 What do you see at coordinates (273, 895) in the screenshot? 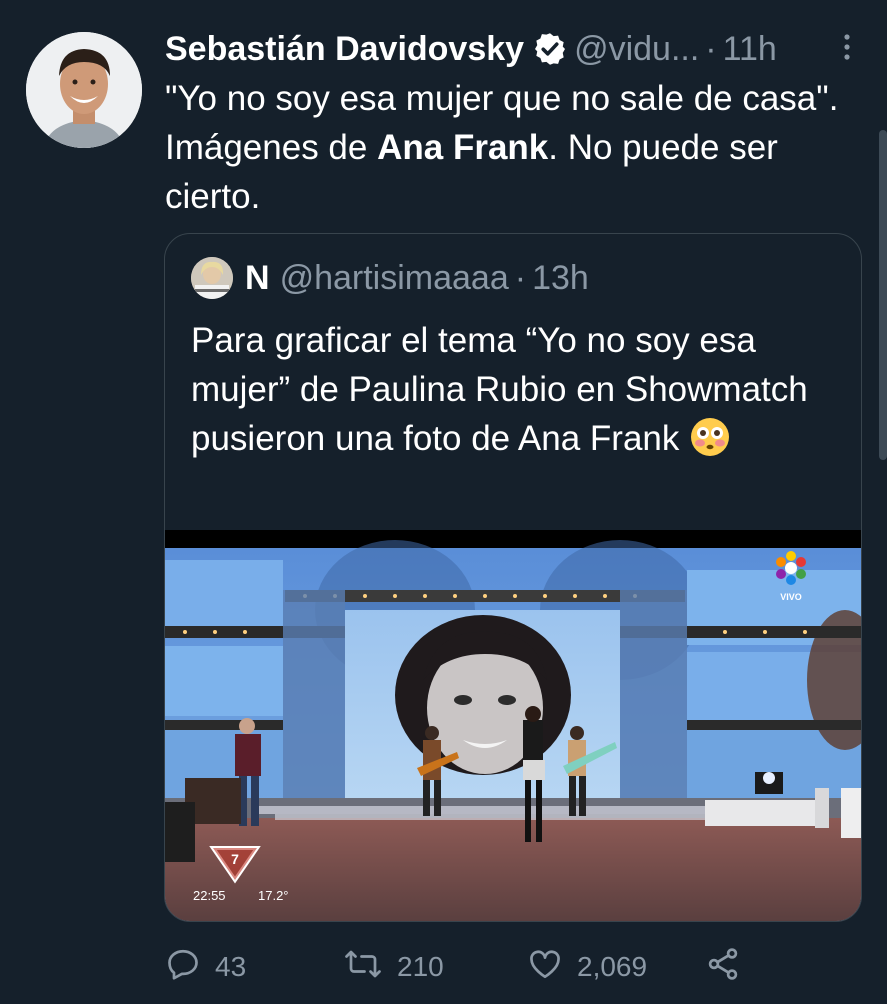
I see `tv-temperature: 17.2°` at bounding box center [273, 895].